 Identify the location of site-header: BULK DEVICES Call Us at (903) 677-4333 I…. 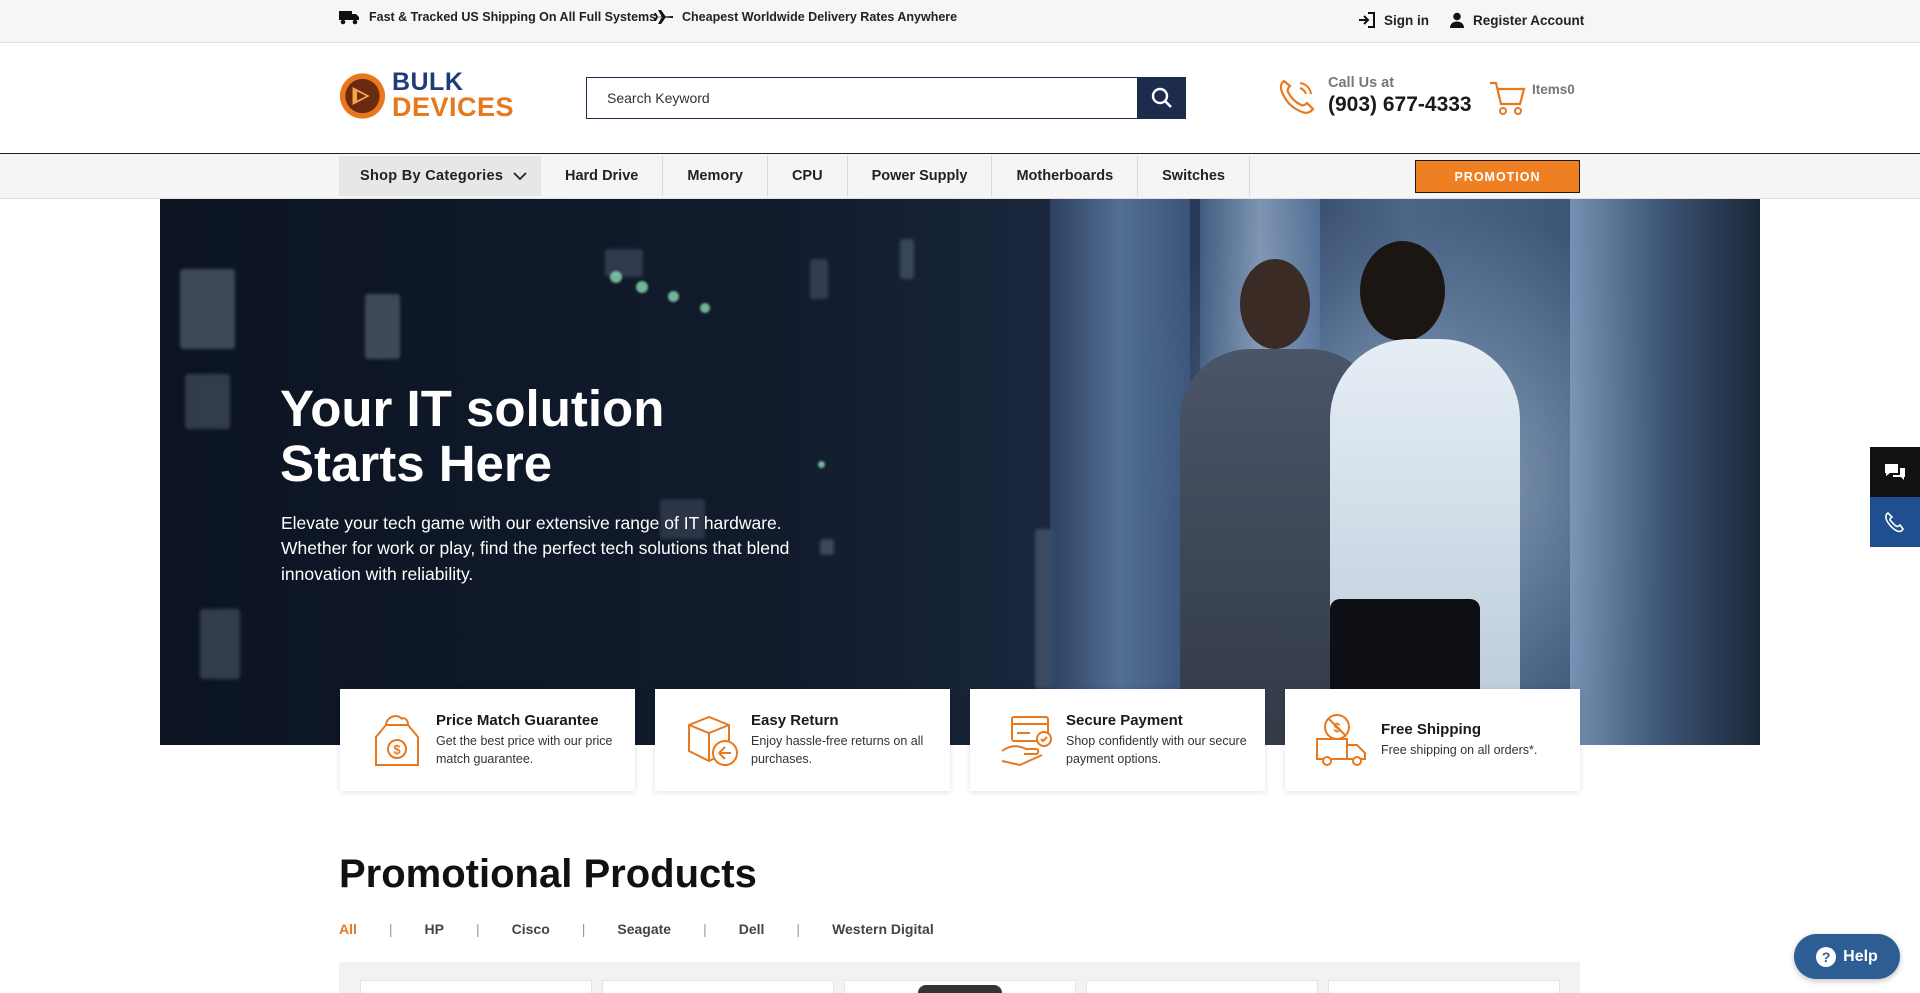
(960, 98).